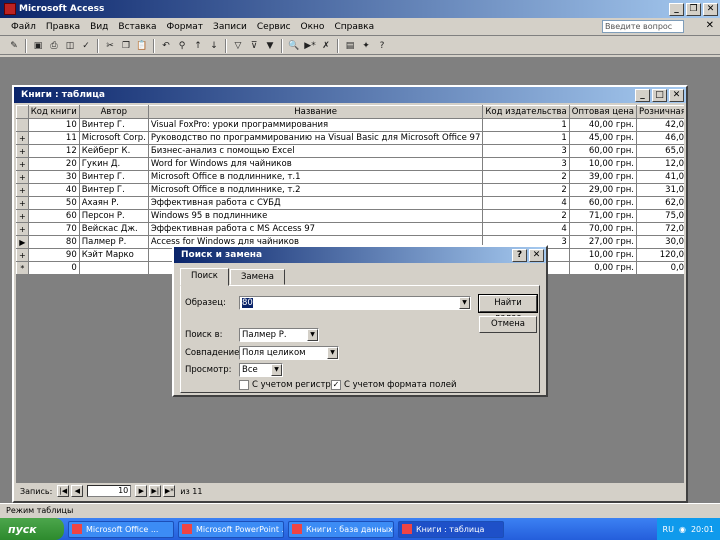 The image size is (720, 540). I want to click on apply-filter-icon: ▼, so click(270, 46).